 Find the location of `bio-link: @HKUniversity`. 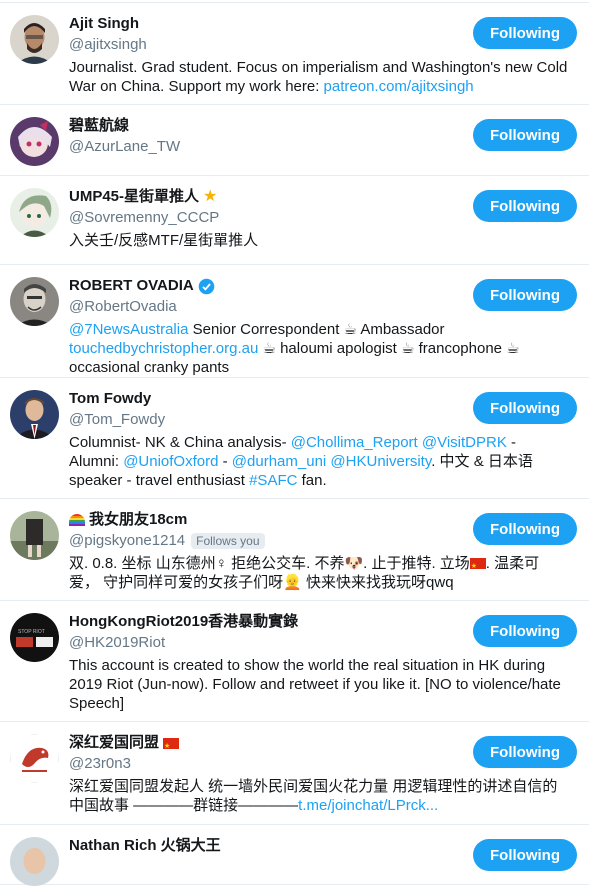

bio-link: @HKUniversity is located at coordinates (380, 461).